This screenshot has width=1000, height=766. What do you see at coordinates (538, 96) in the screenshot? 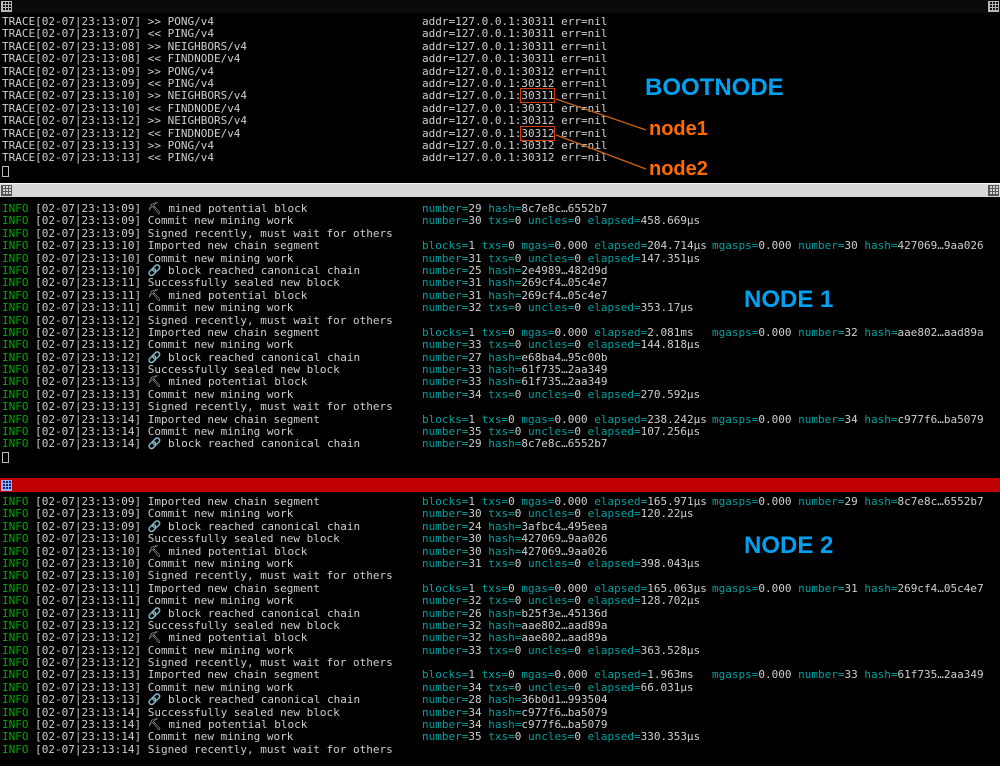
I see `highlighted-port: 30311` at bounding box center [538, 96].